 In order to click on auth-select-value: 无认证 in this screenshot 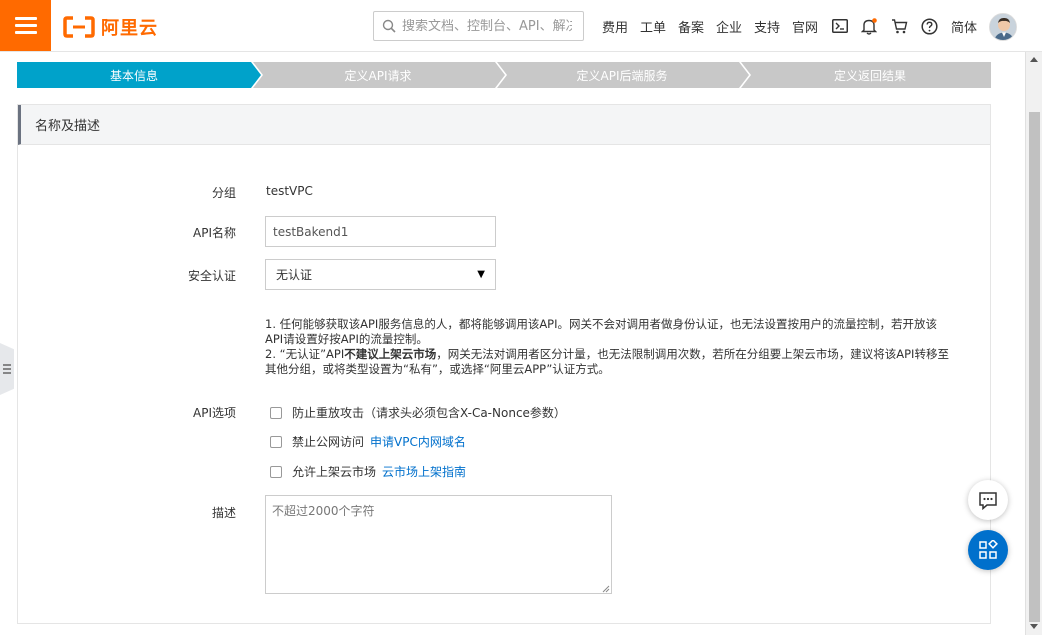, I will do `click(294, 275)`.